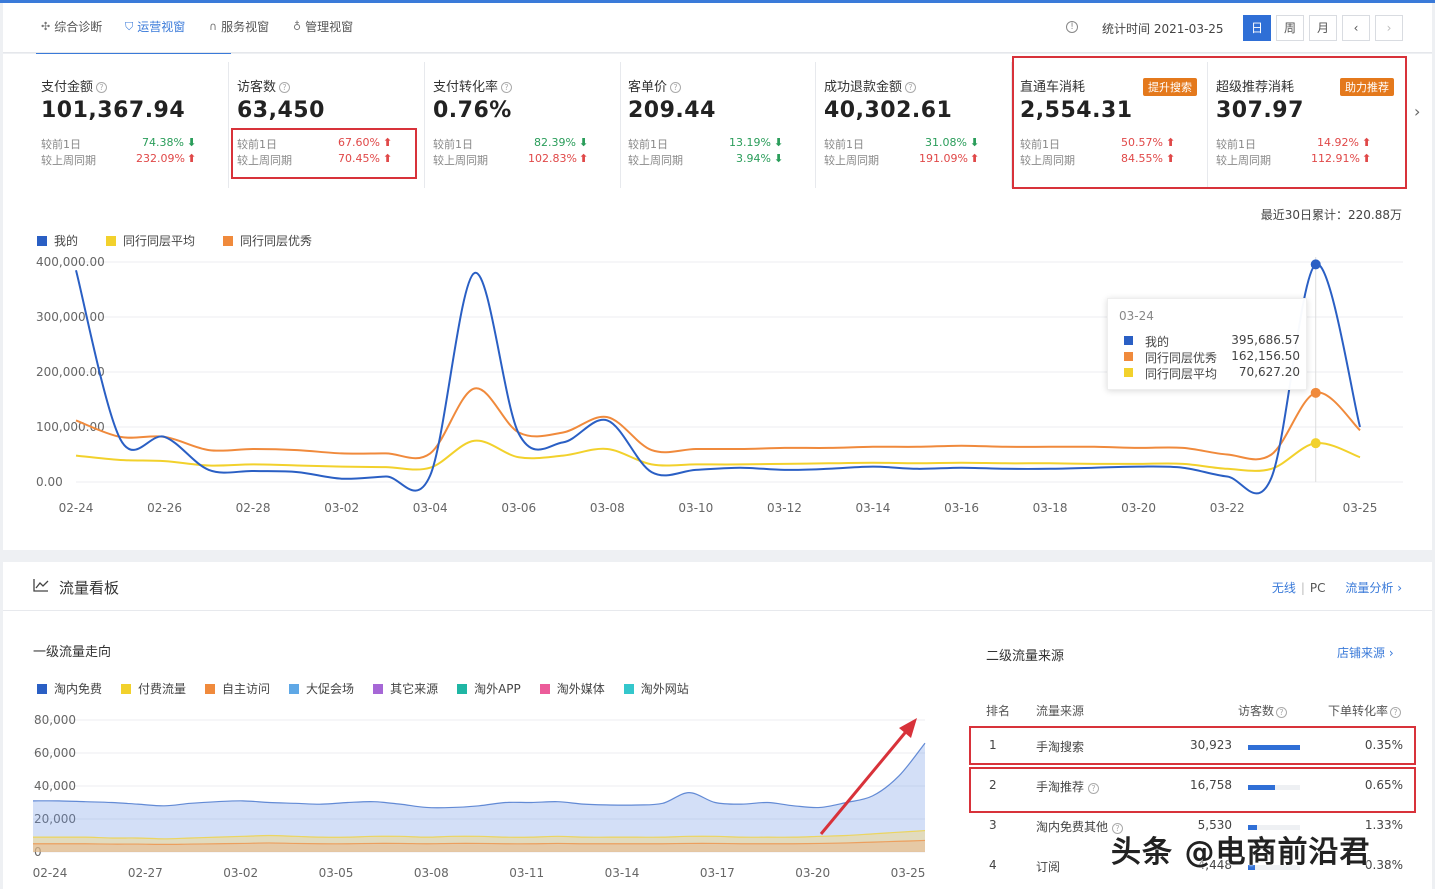 Image resolution: width=1435 pixels, height=889 pixels. I want to click on x-tick-label: 03-10, so click(695, 508).